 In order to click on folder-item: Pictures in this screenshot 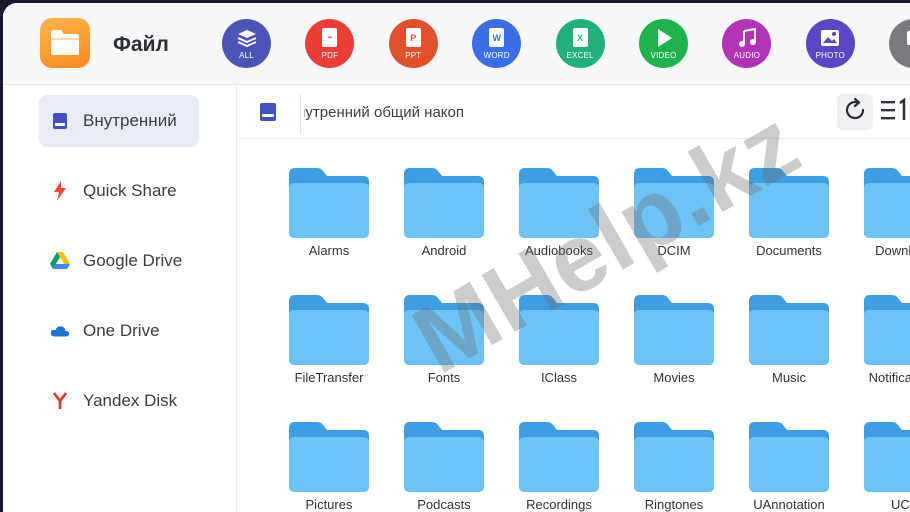, I will do `click(329, 453)`.